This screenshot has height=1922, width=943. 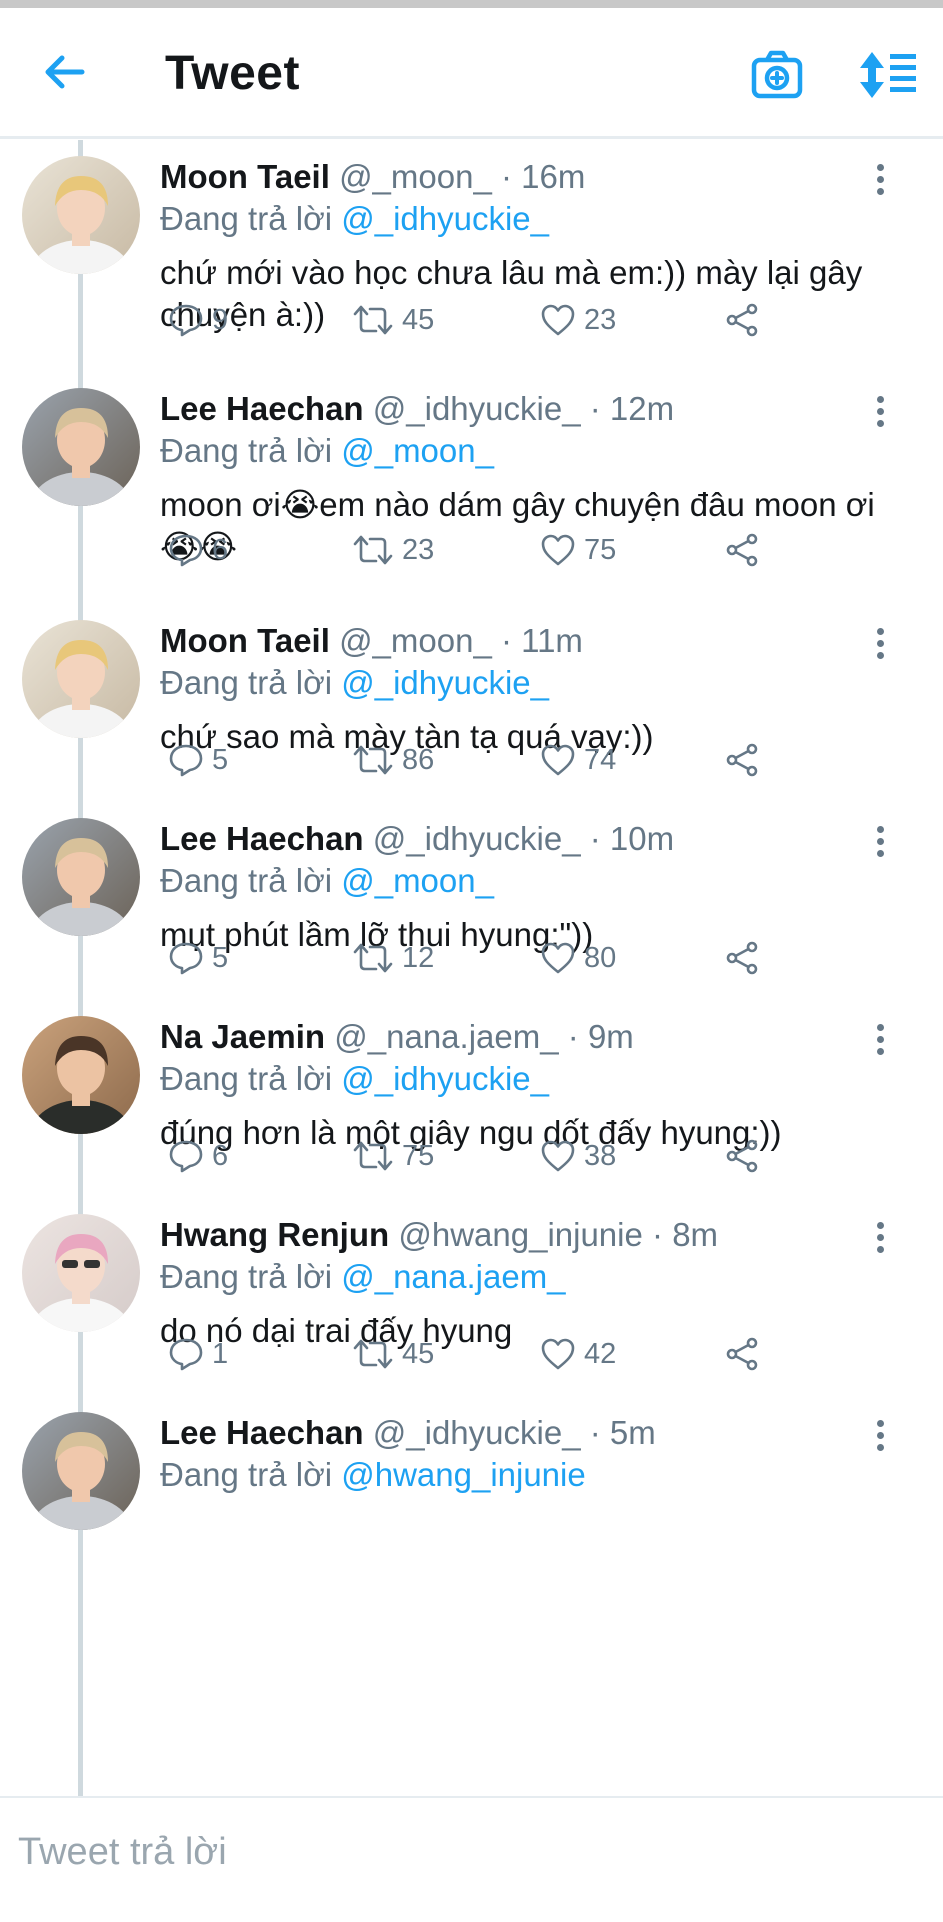 I want to click on reply-button: 9, so click(x=194, y=320).